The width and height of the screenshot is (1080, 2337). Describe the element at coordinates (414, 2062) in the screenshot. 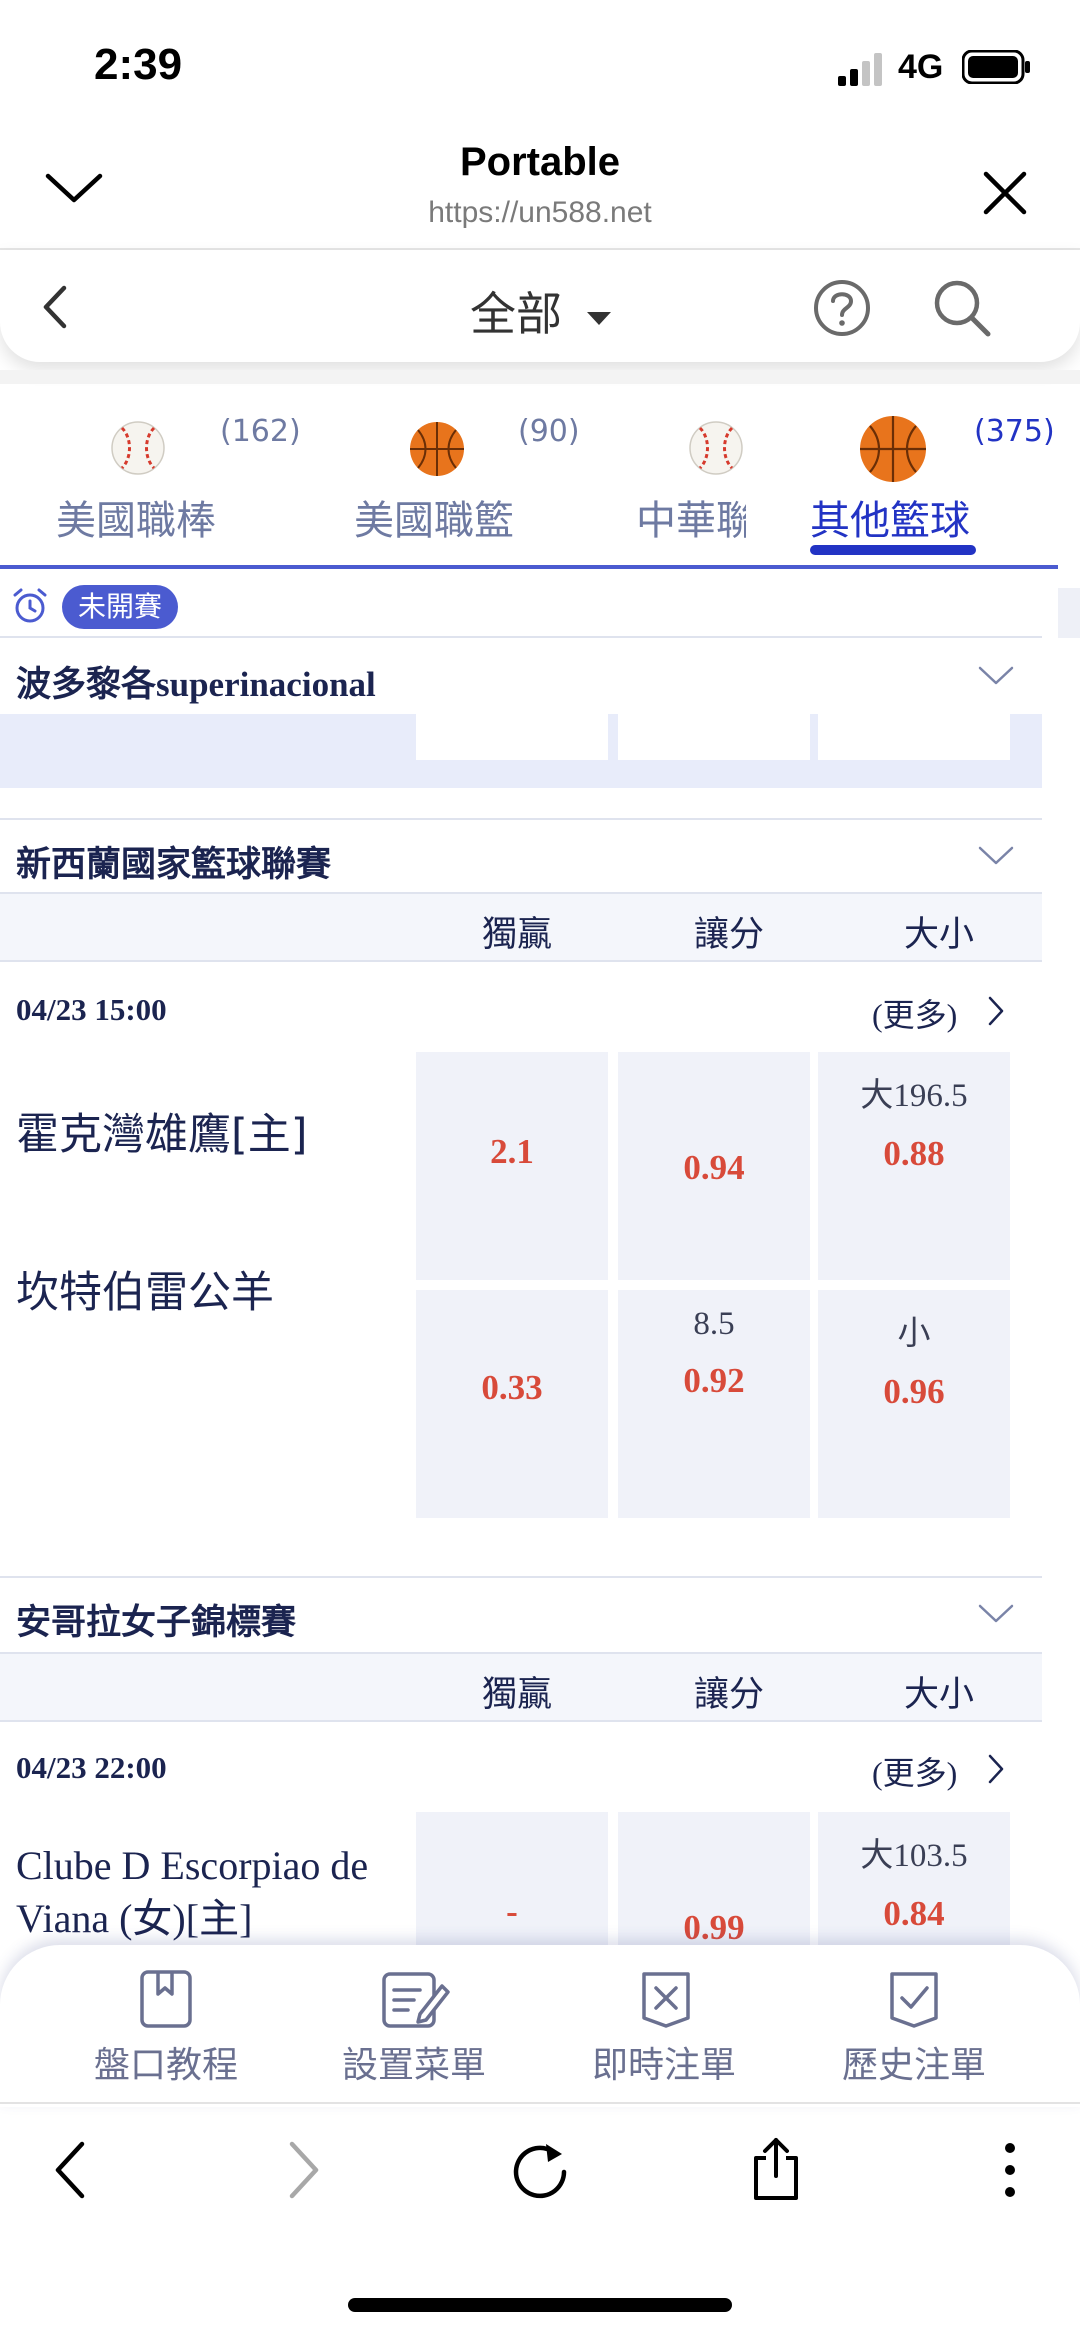

I see `toolbar-settings: 設置菜單` at that location.